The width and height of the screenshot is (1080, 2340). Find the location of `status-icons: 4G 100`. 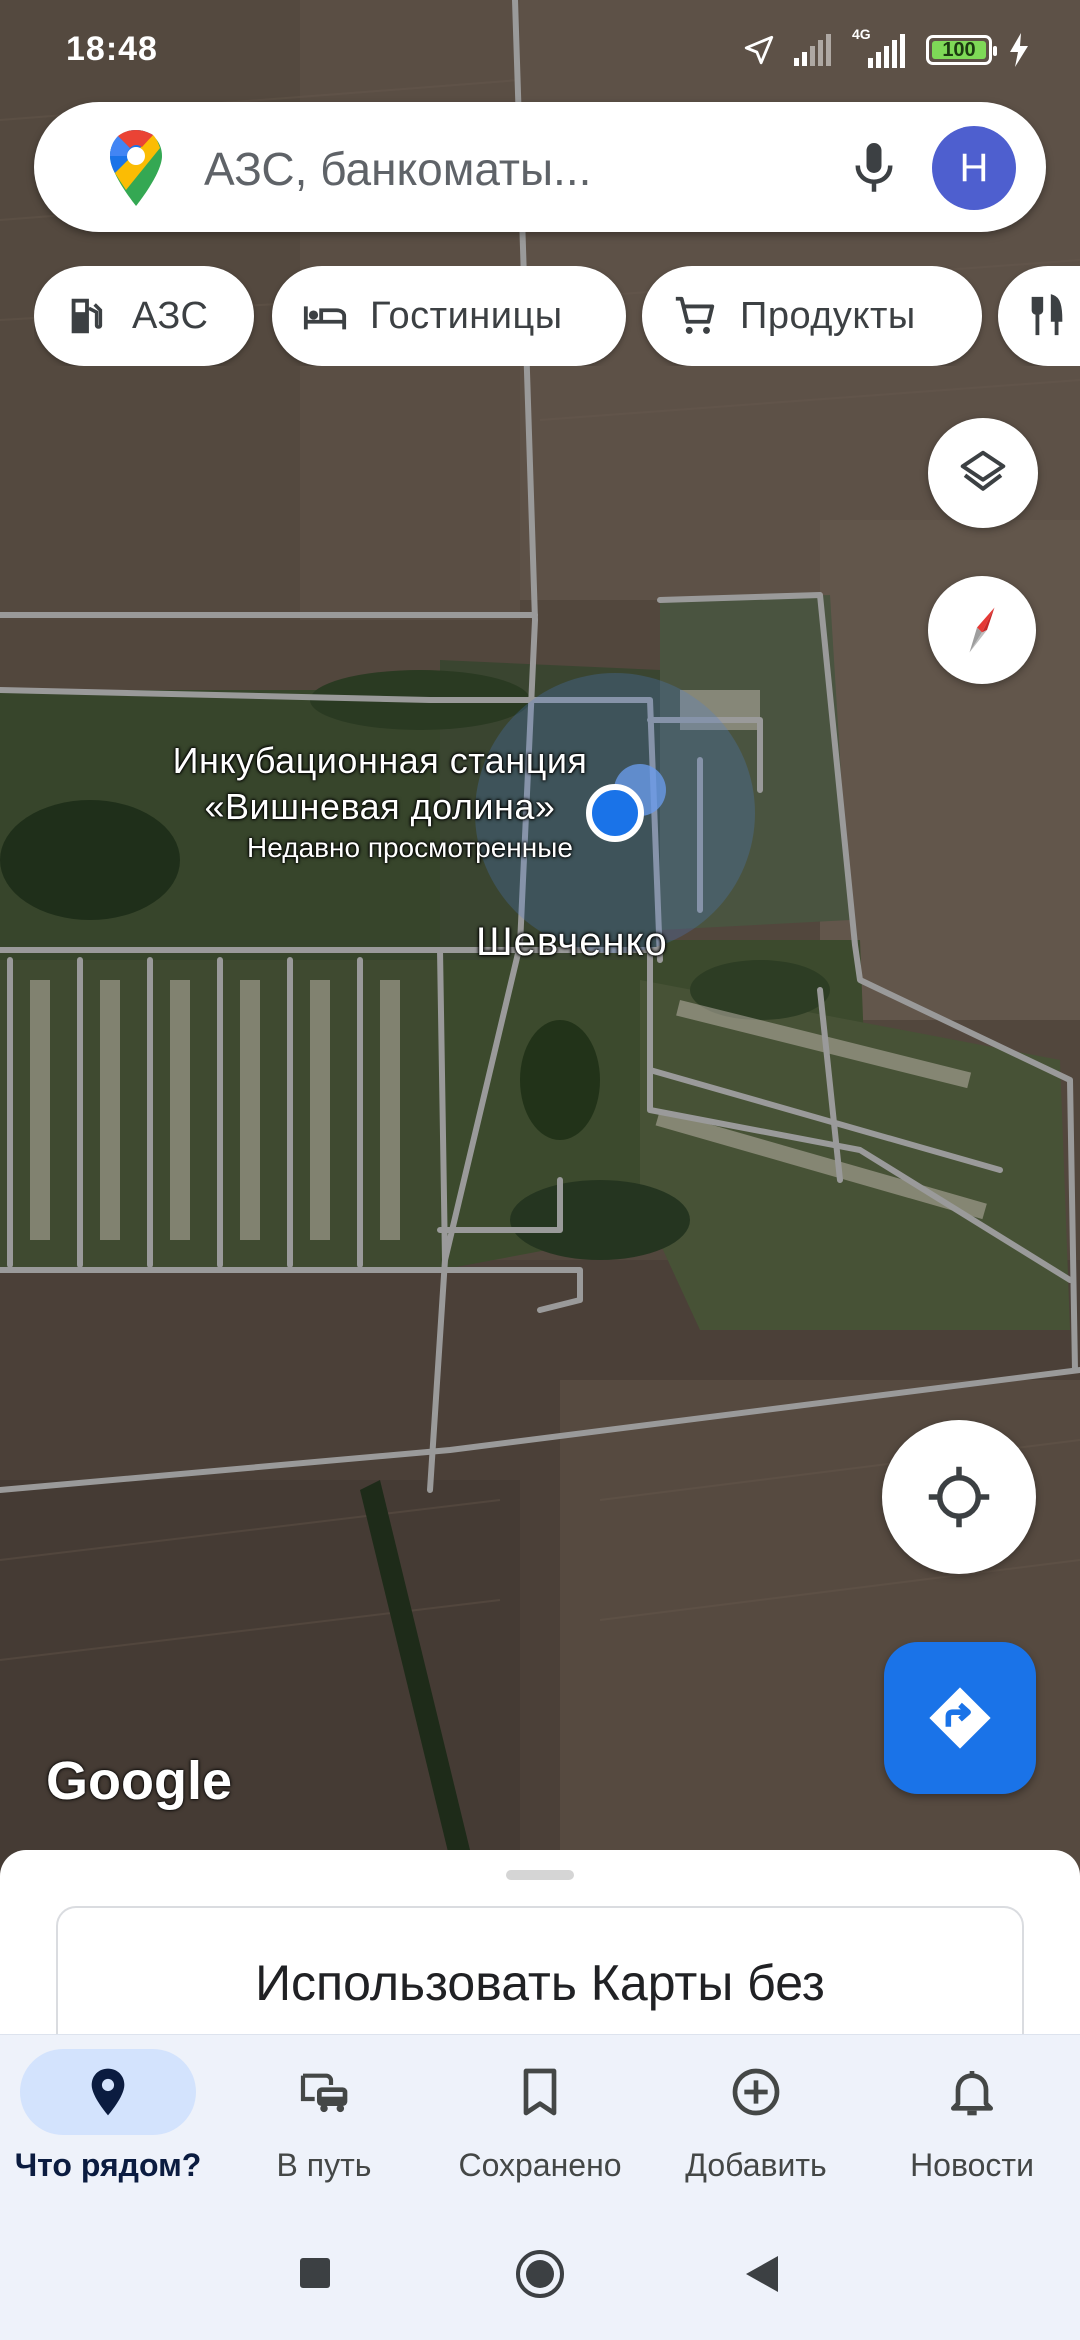

status-icons: 4G 100 is located at coordinates (886, 48).